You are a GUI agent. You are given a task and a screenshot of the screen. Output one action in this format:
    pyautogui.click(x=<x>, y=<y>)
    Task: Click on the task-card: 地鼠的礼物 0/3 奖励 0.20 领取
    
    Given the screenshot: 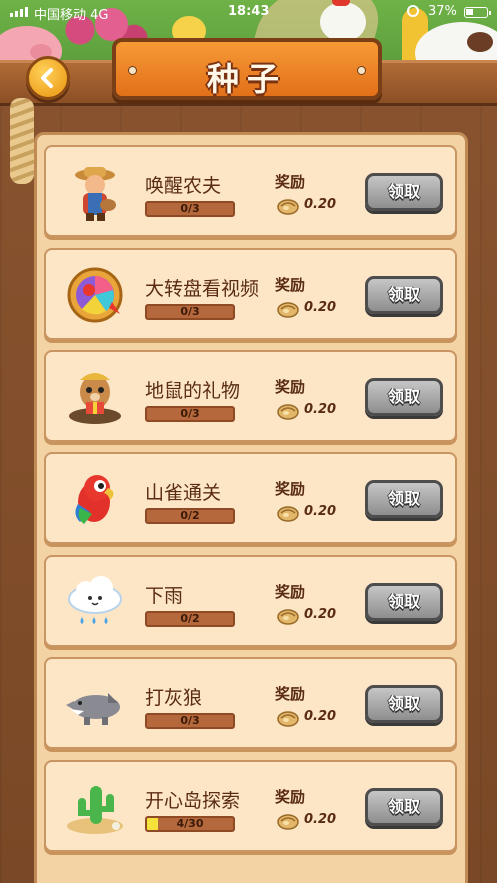 What is the action you would take?
    pyautogui.click(x=250, y=396)
    